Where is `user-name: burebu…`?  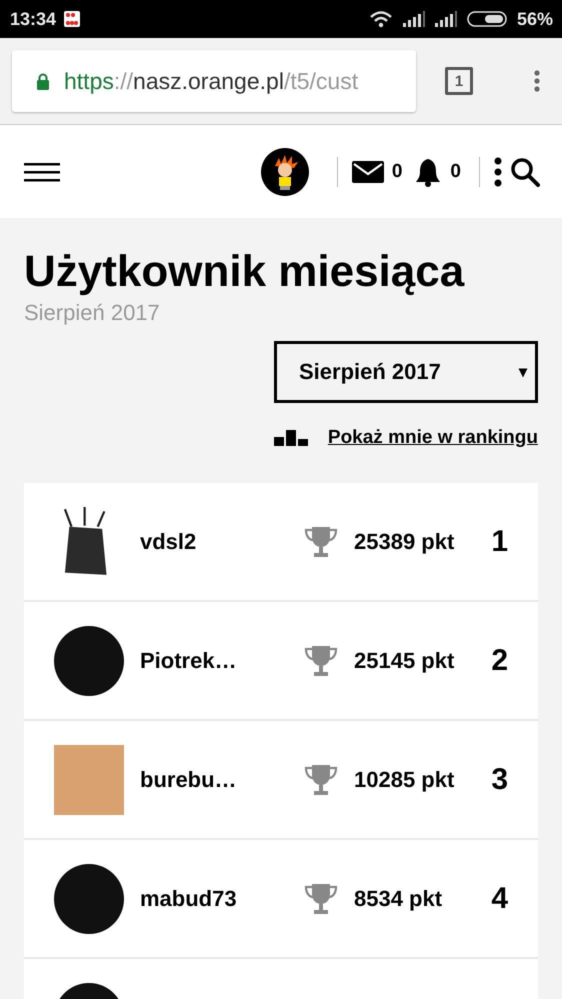
user-name: burebu… is located at coordinates (215, 779).